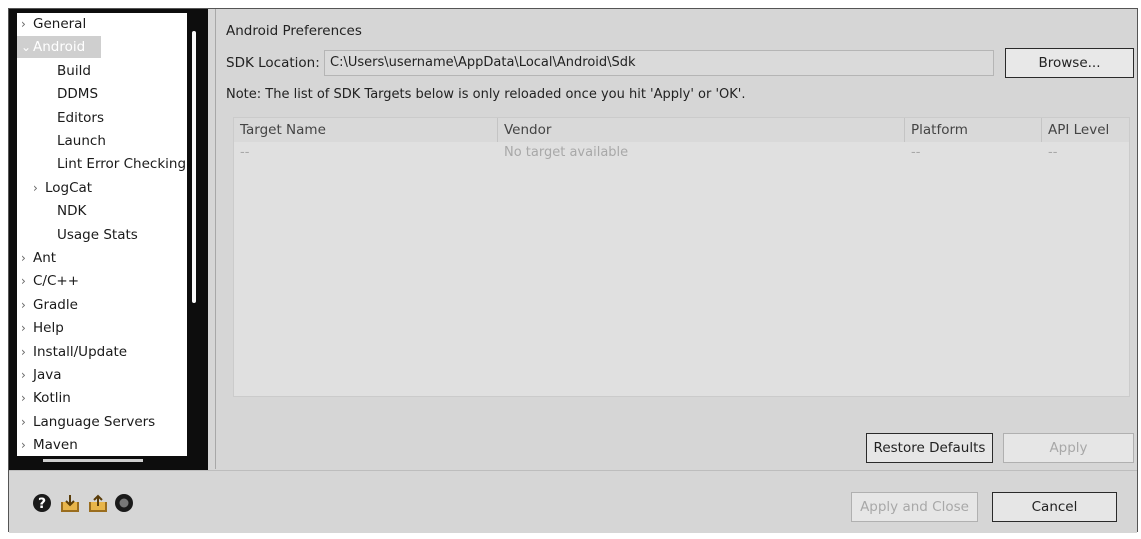  Describe the element at coordinates (47, 375) in the screenshot. I see `tree-item-label: Java` at that location.